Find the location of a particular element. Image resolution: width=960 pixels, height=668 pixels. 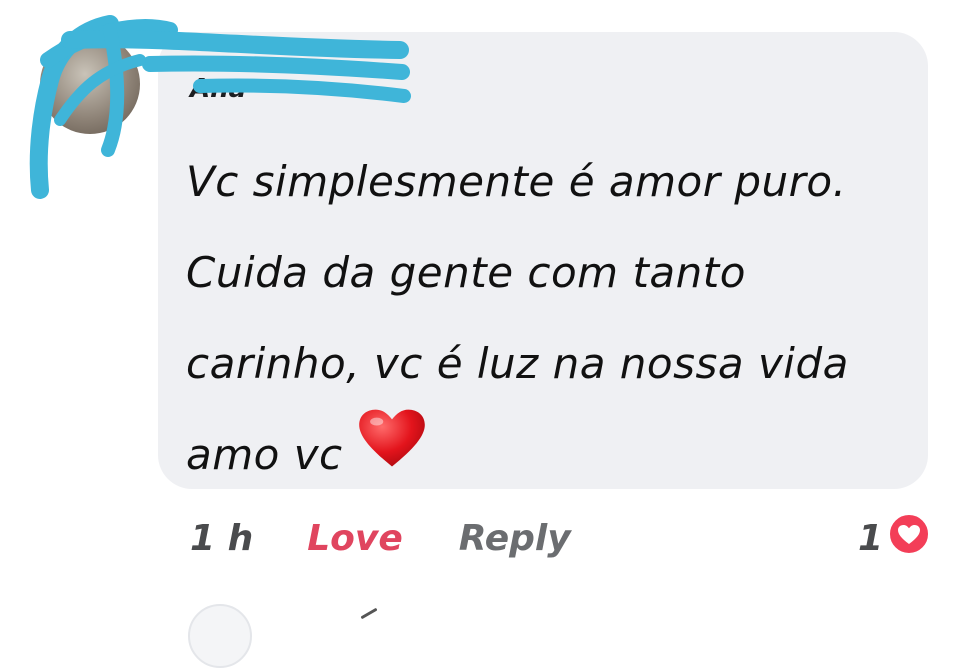

love-button: Love is located at coordinates (355, 538).